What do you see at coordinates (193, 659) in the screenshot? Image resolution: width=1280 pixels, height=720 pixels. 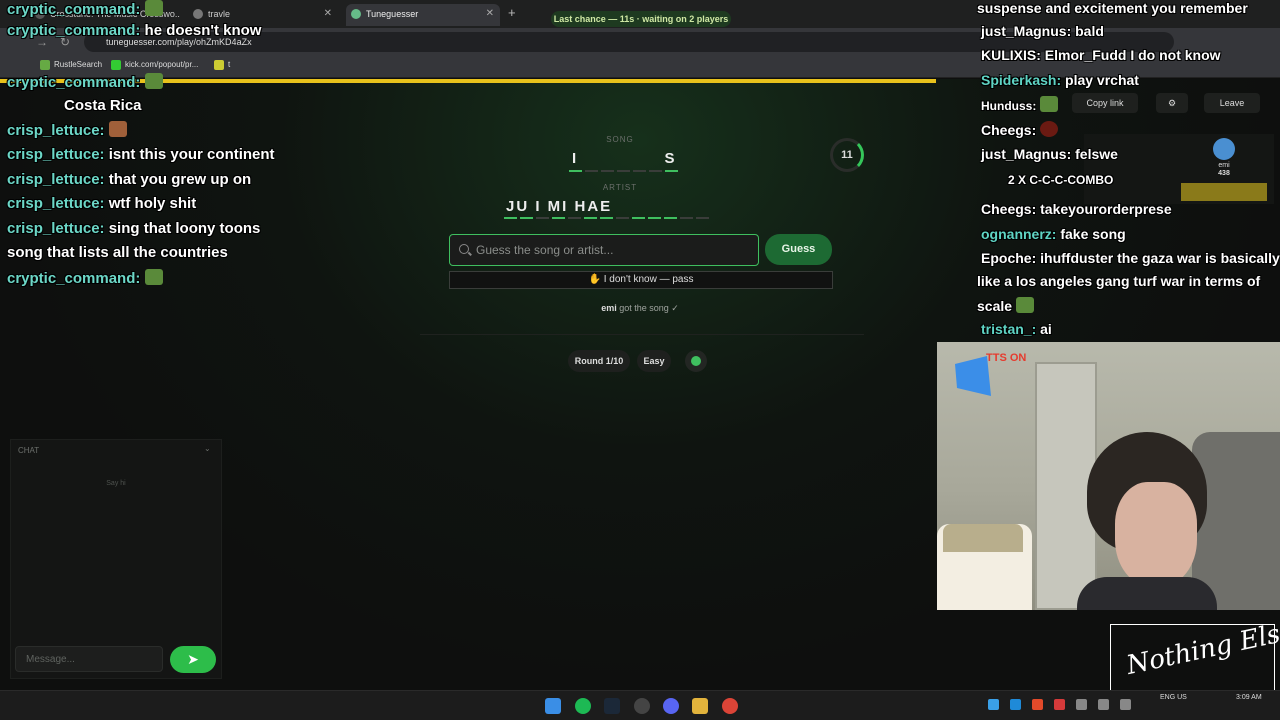 I see `send-button: ➤` at bounding box center [193, 659].